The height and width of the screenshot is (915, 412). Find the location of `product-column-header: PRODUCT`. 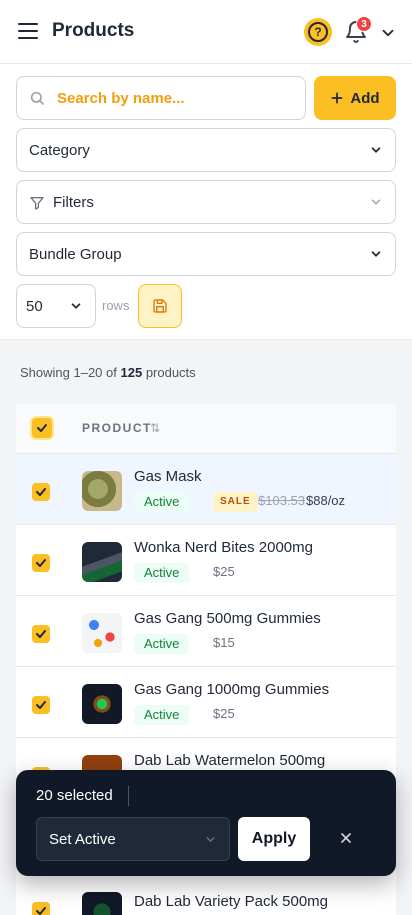

product-column-header: PRODUCT is located at coordinates (117, 428).